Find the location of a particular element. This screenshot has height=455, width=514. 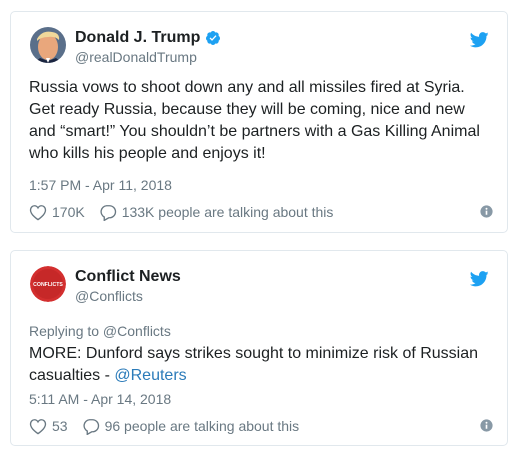

mention-link: @Reuters is located at coordinates (150, 375).